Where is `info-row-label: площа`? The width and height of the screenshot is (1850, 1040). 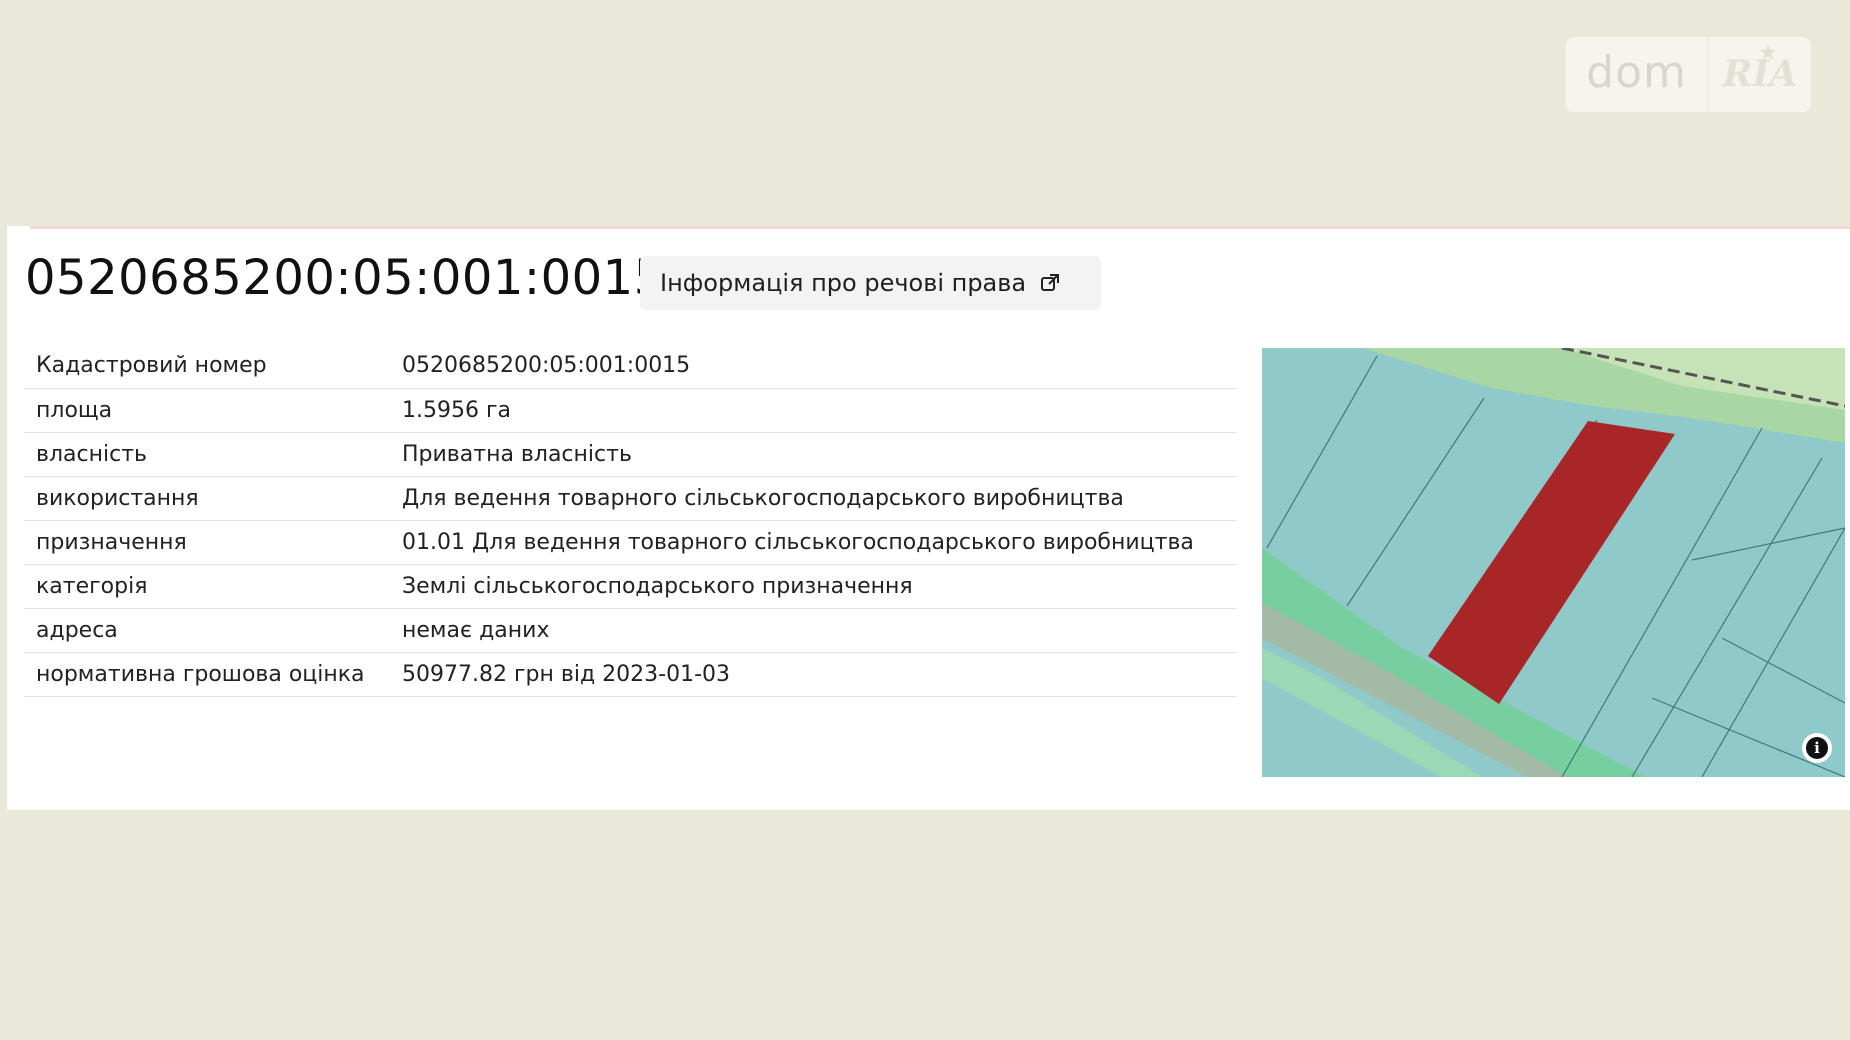 info-row-label: площа is located at coordinates (74, 410).